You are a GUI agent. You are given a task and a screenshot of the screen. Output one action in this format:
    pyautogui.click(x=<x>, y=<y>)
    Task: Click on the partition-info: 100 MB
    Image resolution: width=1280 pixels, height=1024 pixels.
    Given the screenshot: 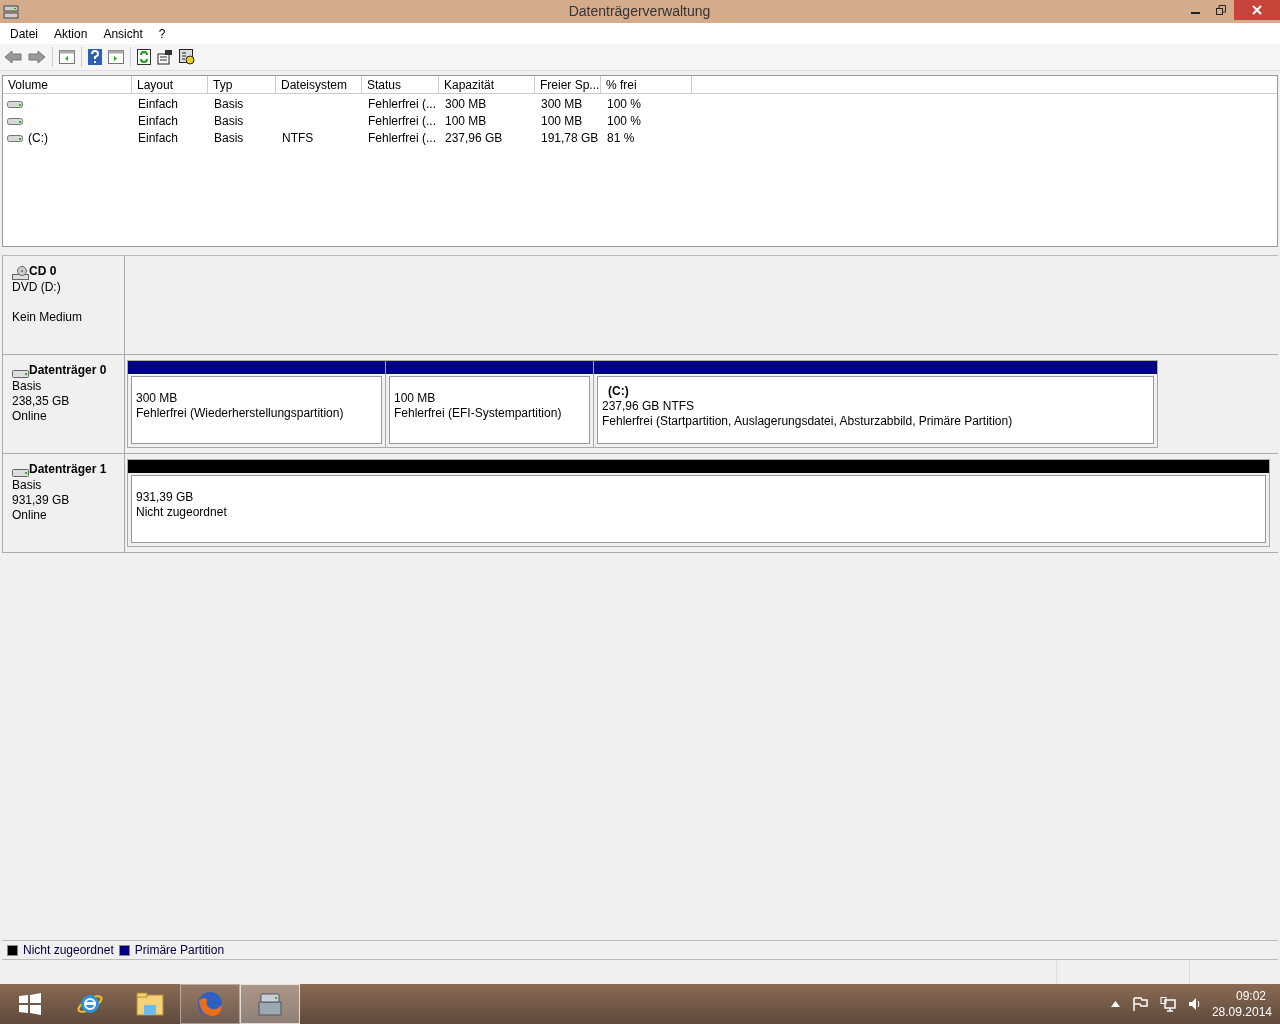 What is the action you would take?
    pyautogui.click(x=415, y=398)
    